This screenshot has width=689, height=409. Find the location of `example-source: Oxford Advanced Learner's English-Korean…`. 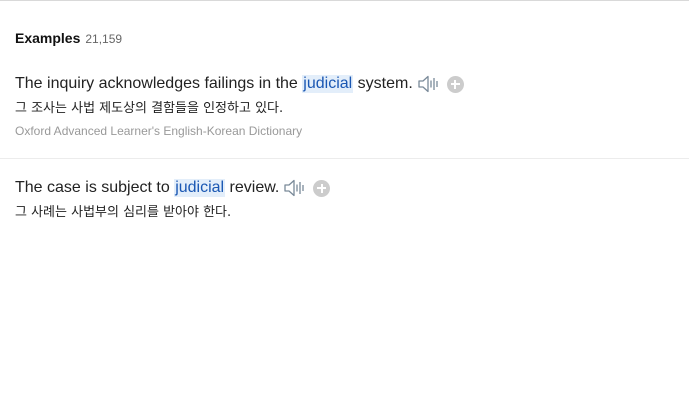

example-source: Oxford Advanced Learner's English-Korean… is located at coordinates (352, 131).